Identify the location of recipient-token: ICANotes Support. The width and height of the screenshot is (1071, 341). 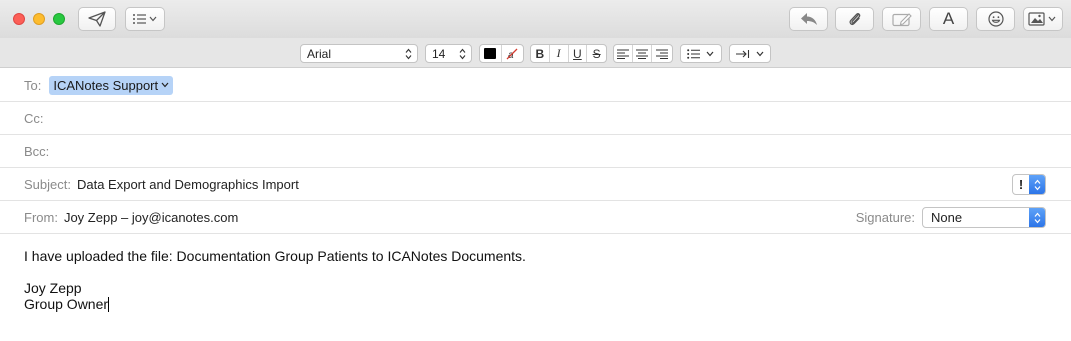
(111, 85).